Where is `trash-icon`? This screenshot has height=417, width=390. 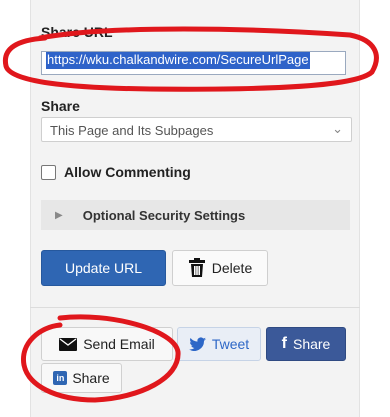 trash-icon is located at coordinates (196, 267).